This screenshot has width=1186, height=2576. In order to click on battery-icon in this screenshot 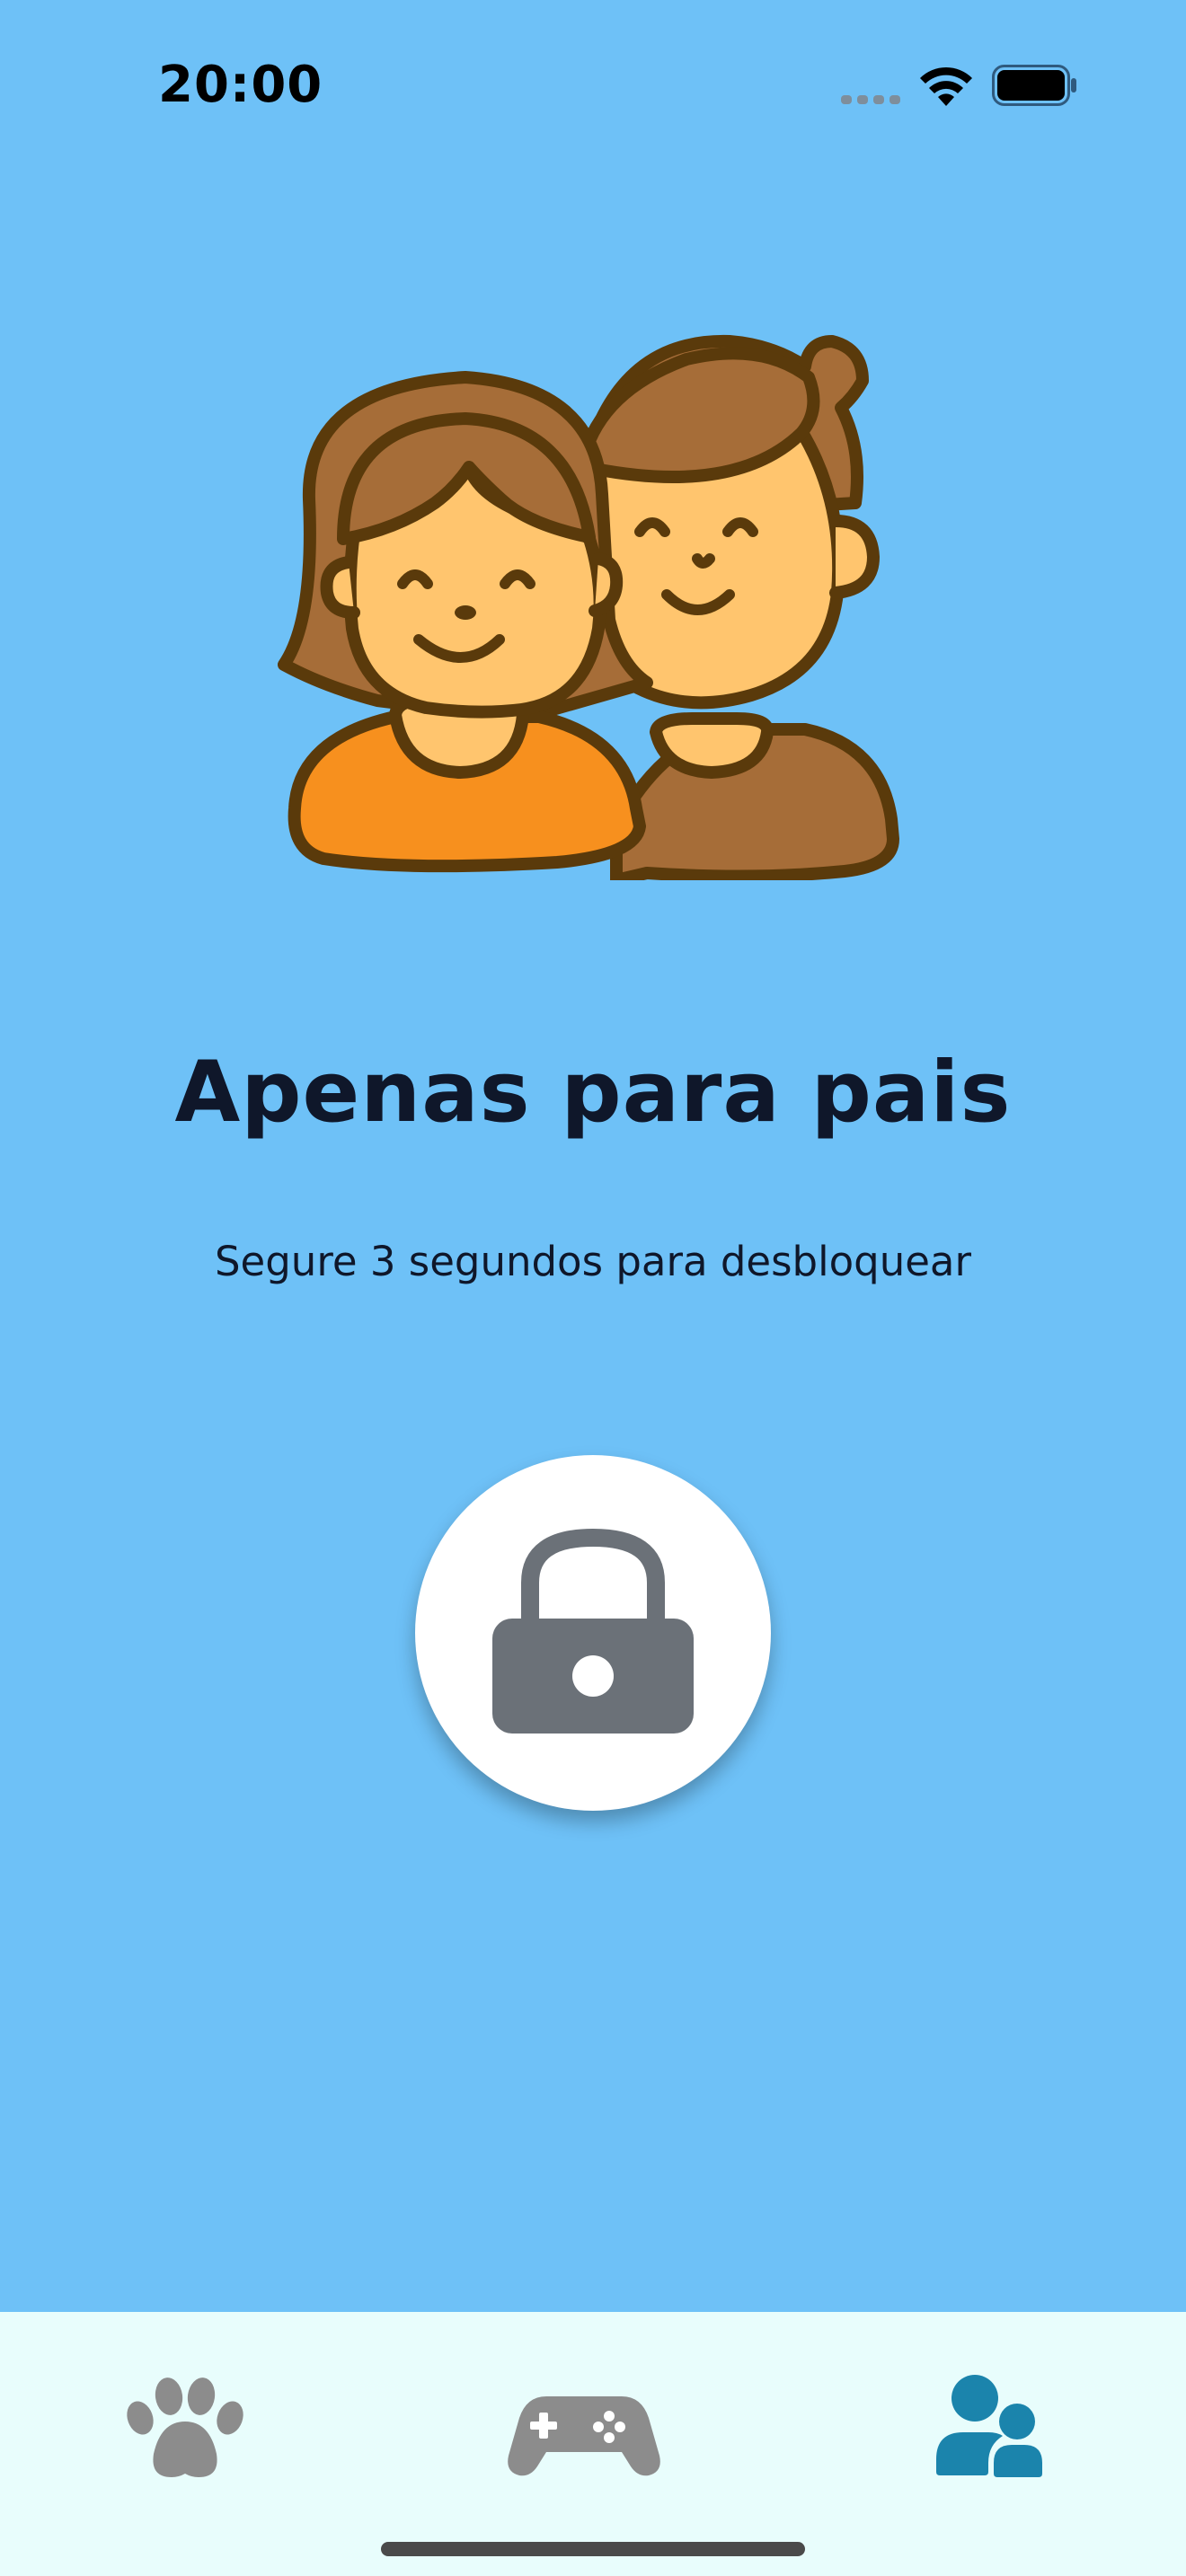, I will do `click(1034, 85)`.